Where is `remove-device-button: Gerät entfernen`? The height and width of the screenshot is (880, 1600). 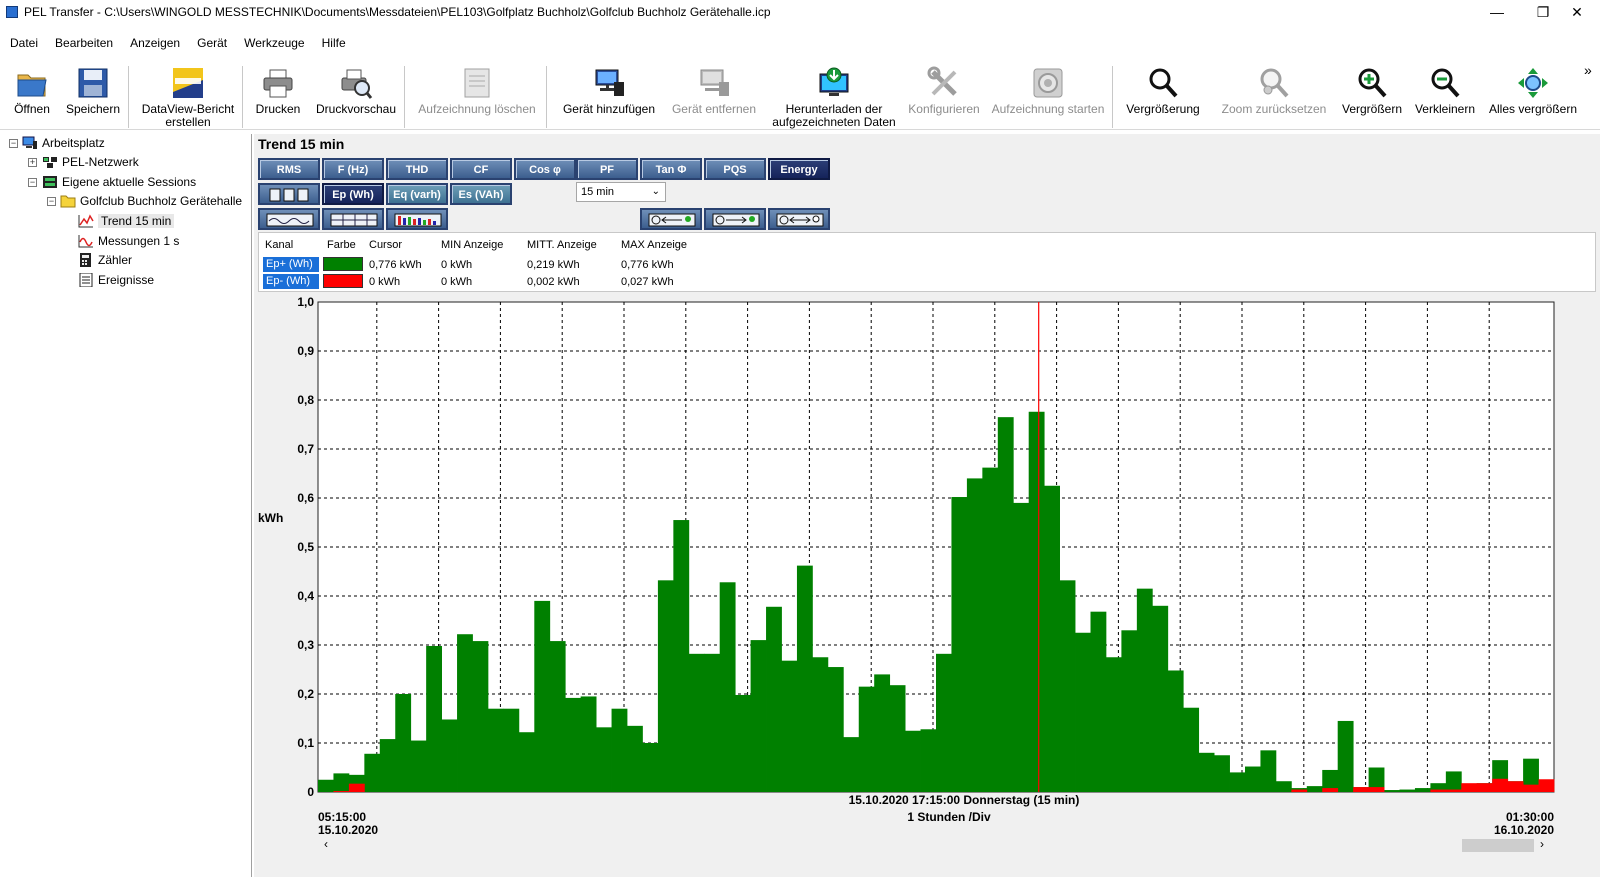
remove-device-button: Gerät entfernen is located at coordinates (714, 95).